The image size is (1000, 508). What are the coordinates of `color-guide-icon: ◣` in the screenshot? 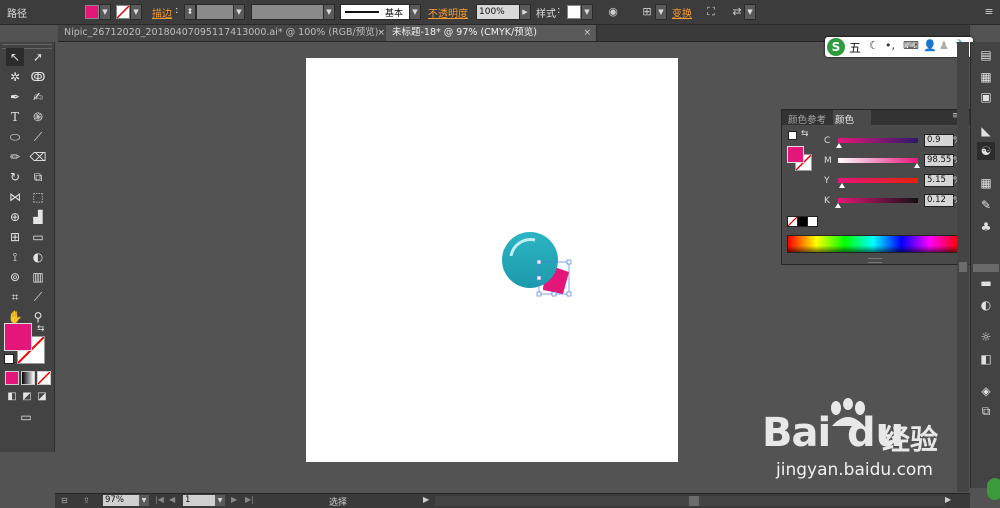 It's located at (986, 131).